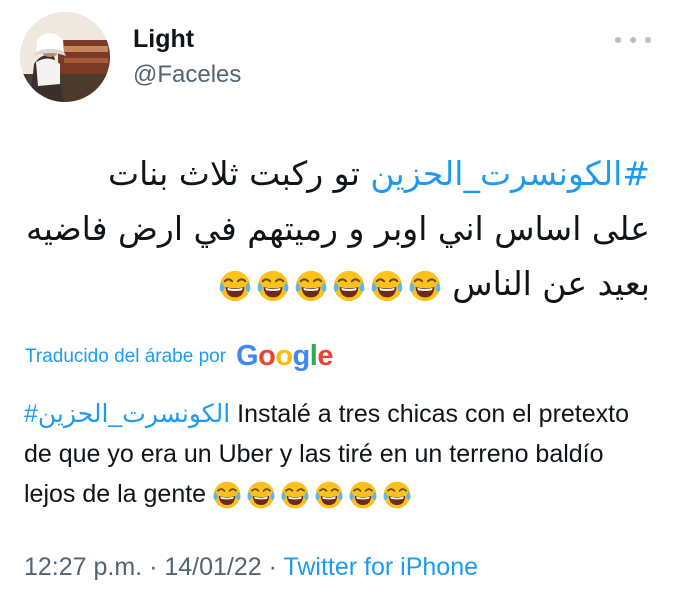  I want to click on google-logo-letter: e, so click(325, 356).